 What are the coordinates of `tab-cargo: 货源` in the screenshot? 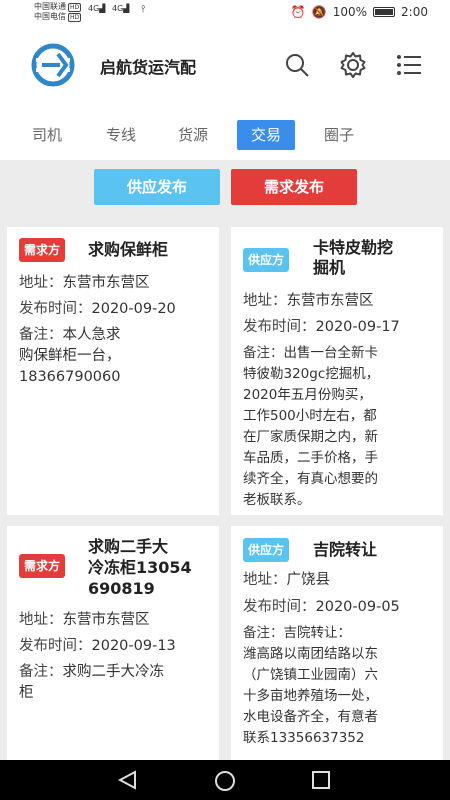 It's located at (193, 135).